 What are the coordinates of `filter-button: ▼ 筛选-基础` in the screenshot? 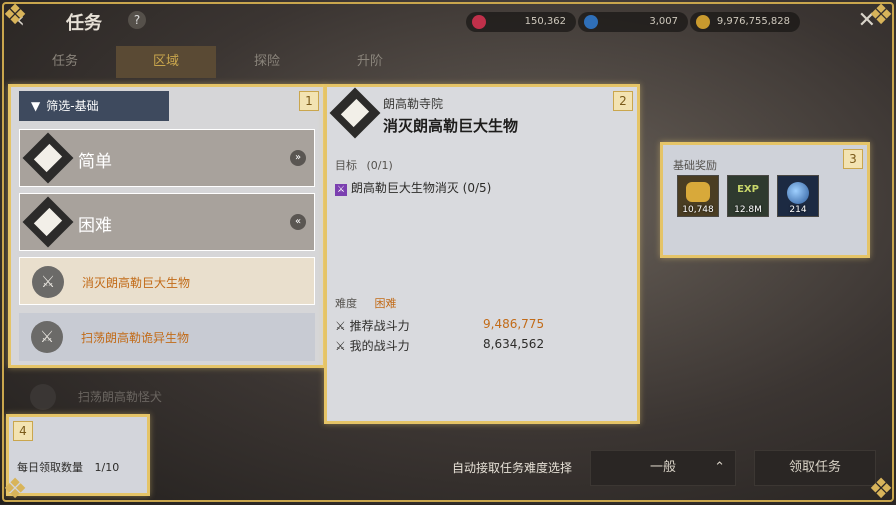 It's located at (94, 106).